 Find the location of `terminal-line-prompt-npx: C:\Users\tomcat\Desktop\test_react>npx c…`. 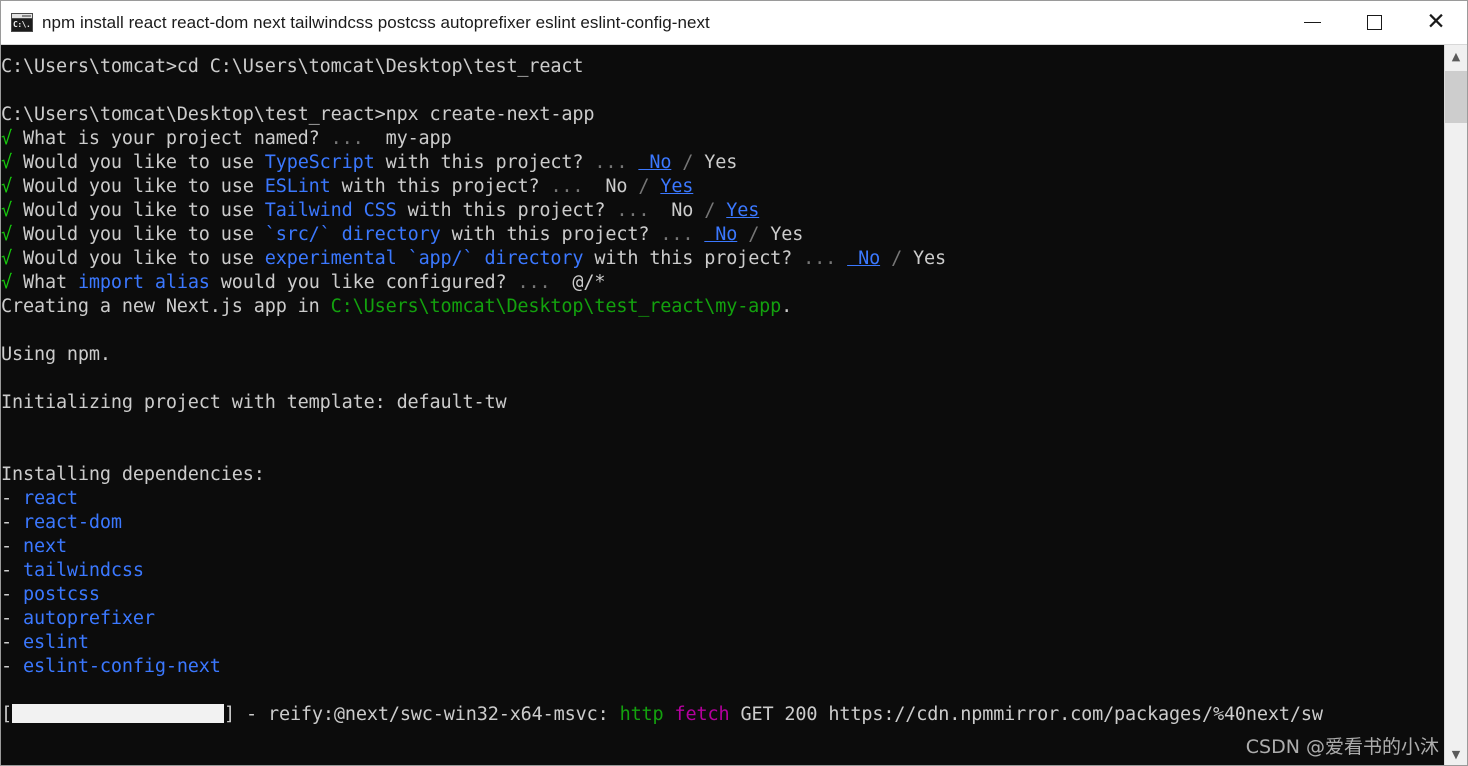

terminal-line-prompt-npx: C:\Users\tomcat\Desktop\test_react>npx c… is located at coordinates (722, 115).